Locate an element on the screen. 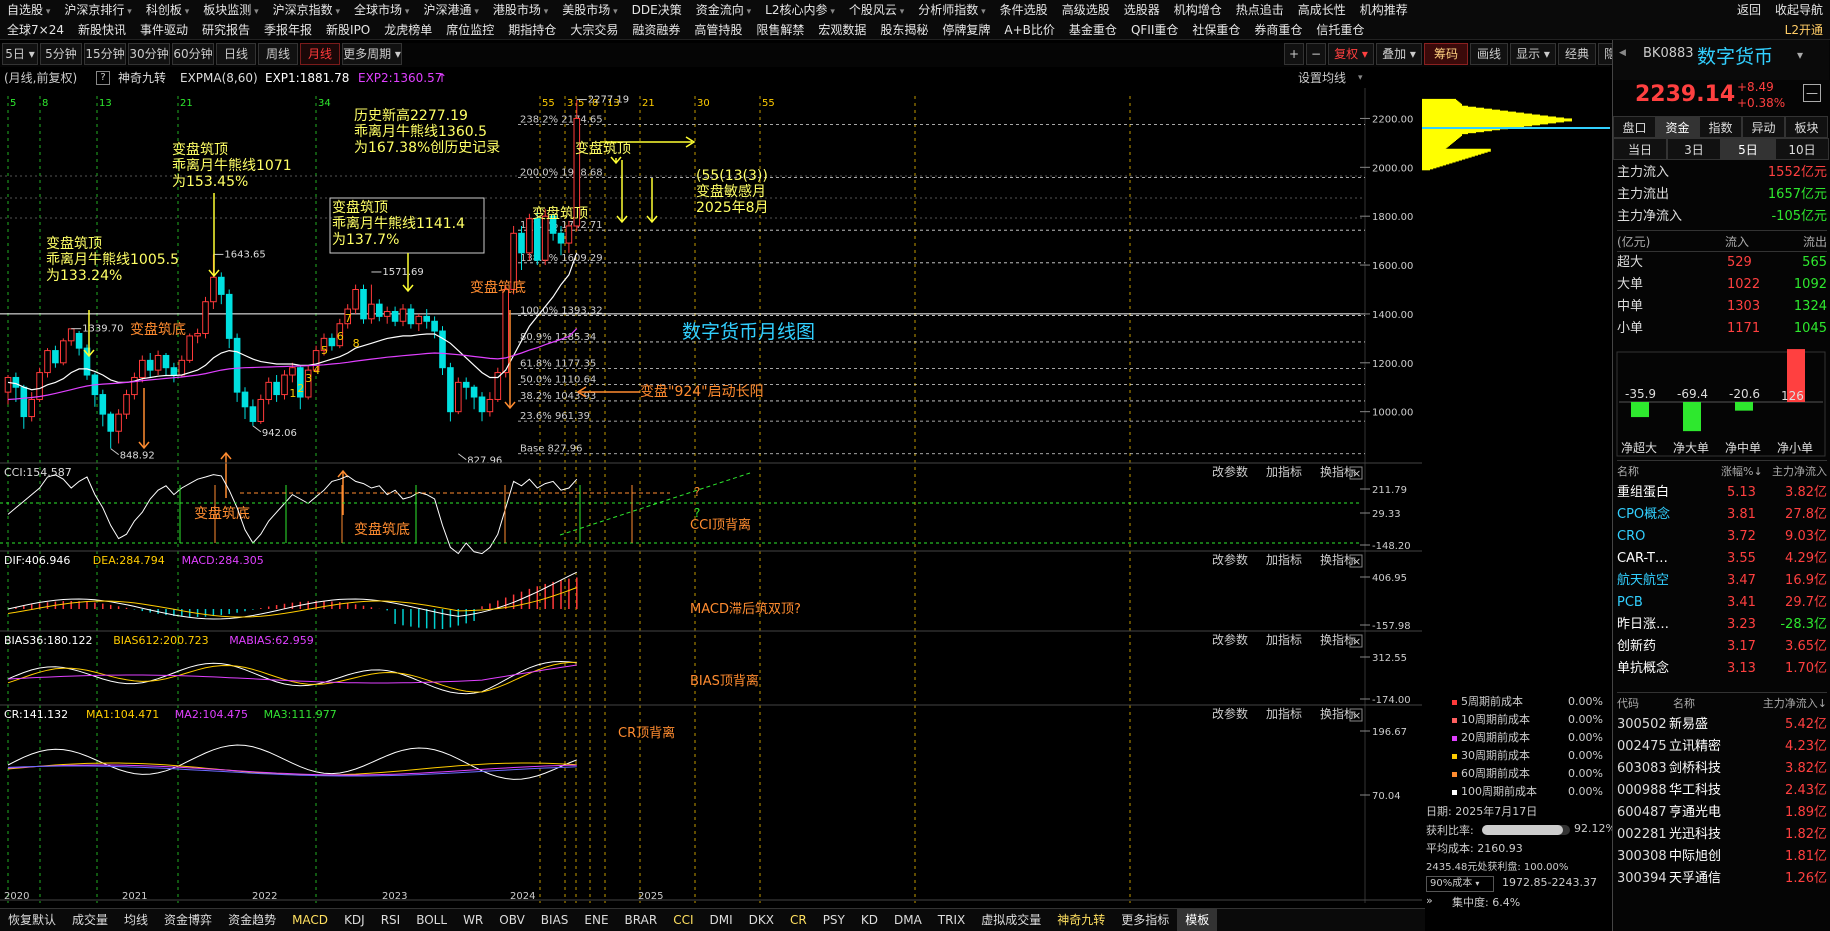 The height and width of the screenshot is (931, 1830). indicator-tab-11: BIAS is located at coordinates (555, 920).